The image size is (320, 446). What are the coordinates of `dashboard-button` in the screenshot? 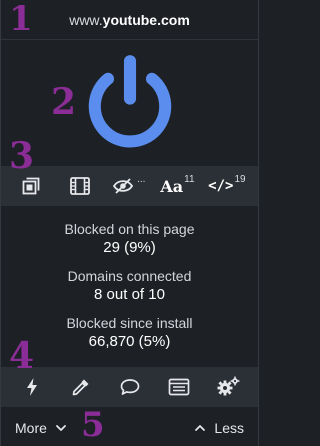 It's located at (228, 387).